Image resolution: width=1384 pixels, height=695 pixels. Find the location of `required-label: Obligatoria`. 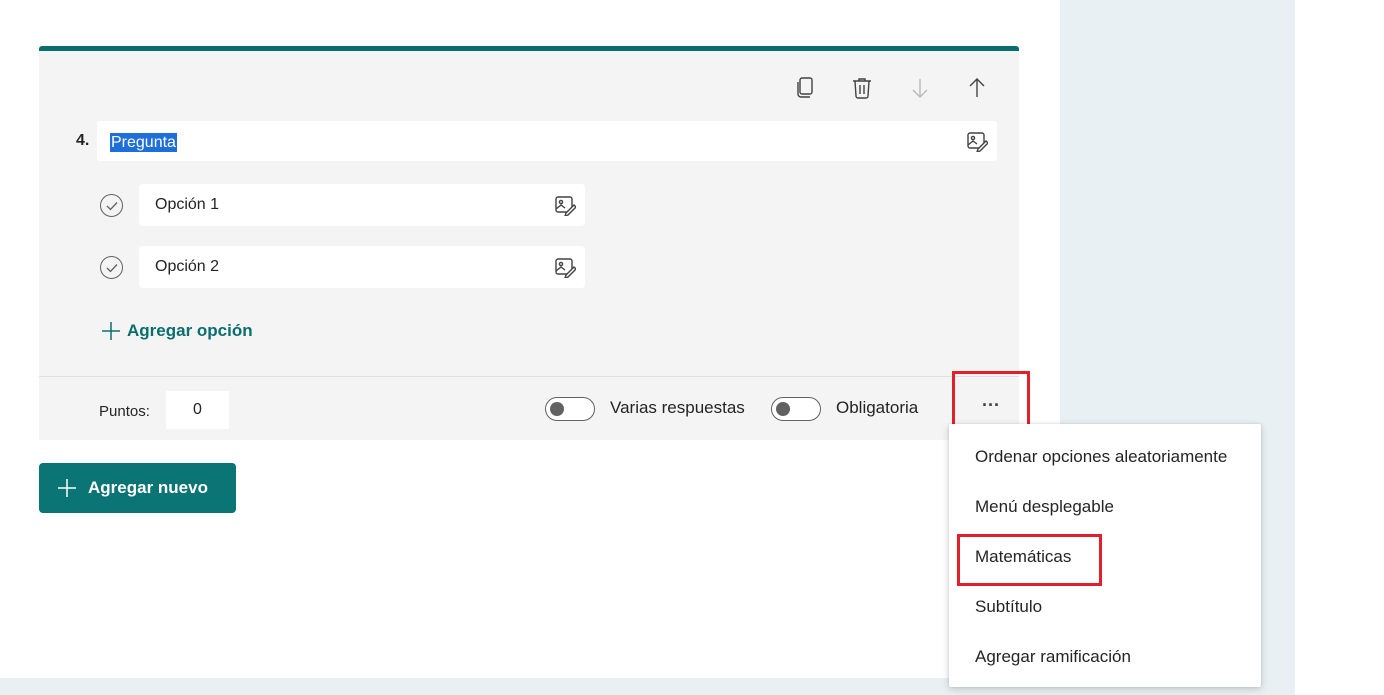

required-label: Obligatoria is located at coordinates (877, 407).